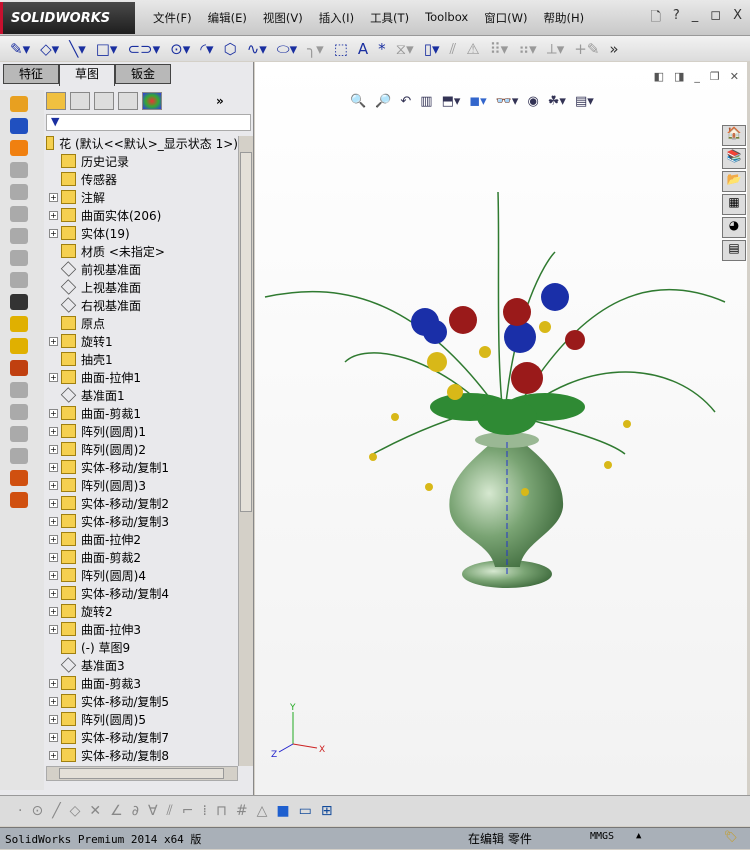 This screenshot has height=850, width=750. I want to click on menu-tools: 工具(T), so click(389, 18).